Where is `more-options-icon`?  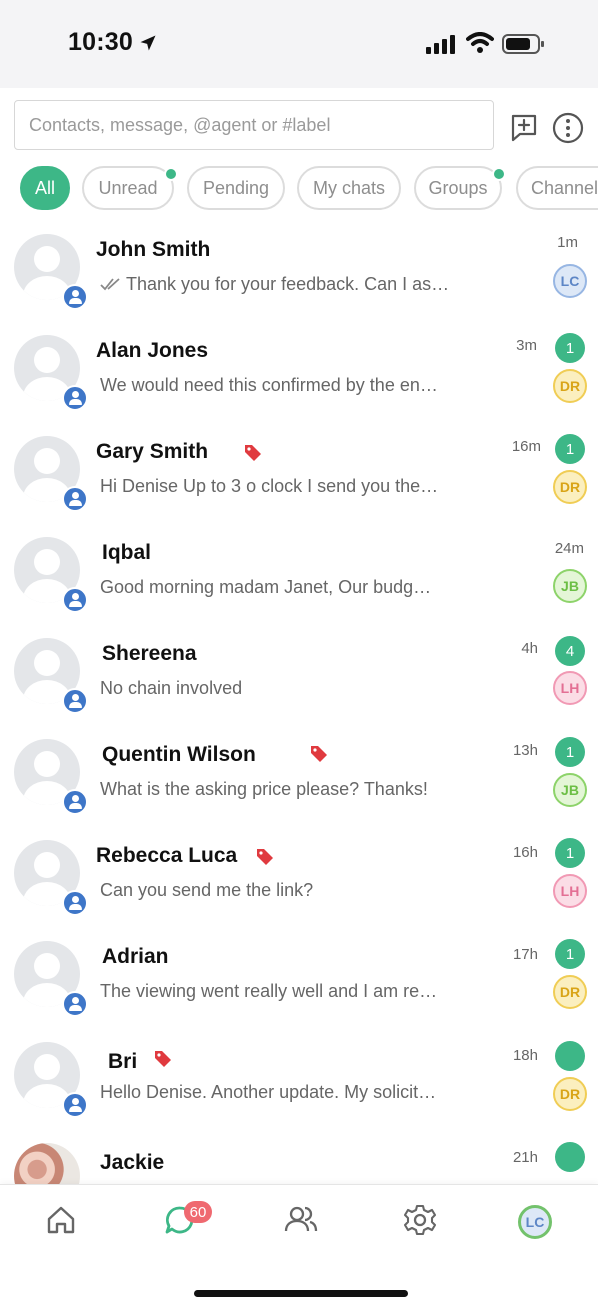 more-options-icon is located at coordinates (568, 128).